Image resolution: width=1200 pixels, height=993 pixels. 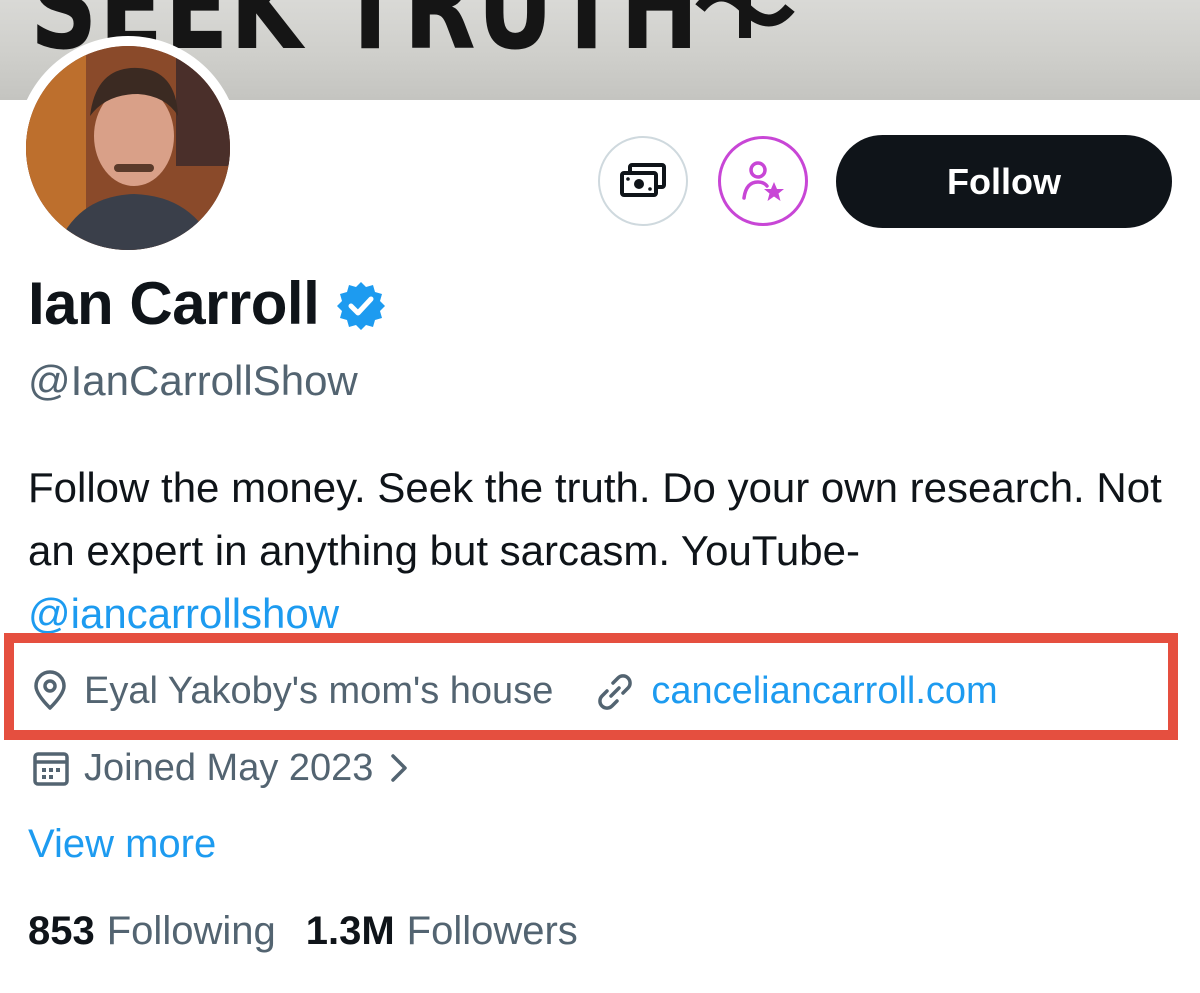 What do you see at coordinates (745, 19) in the screenshot?
I see `banner-logo-icon` at bounding box center [745, 19].